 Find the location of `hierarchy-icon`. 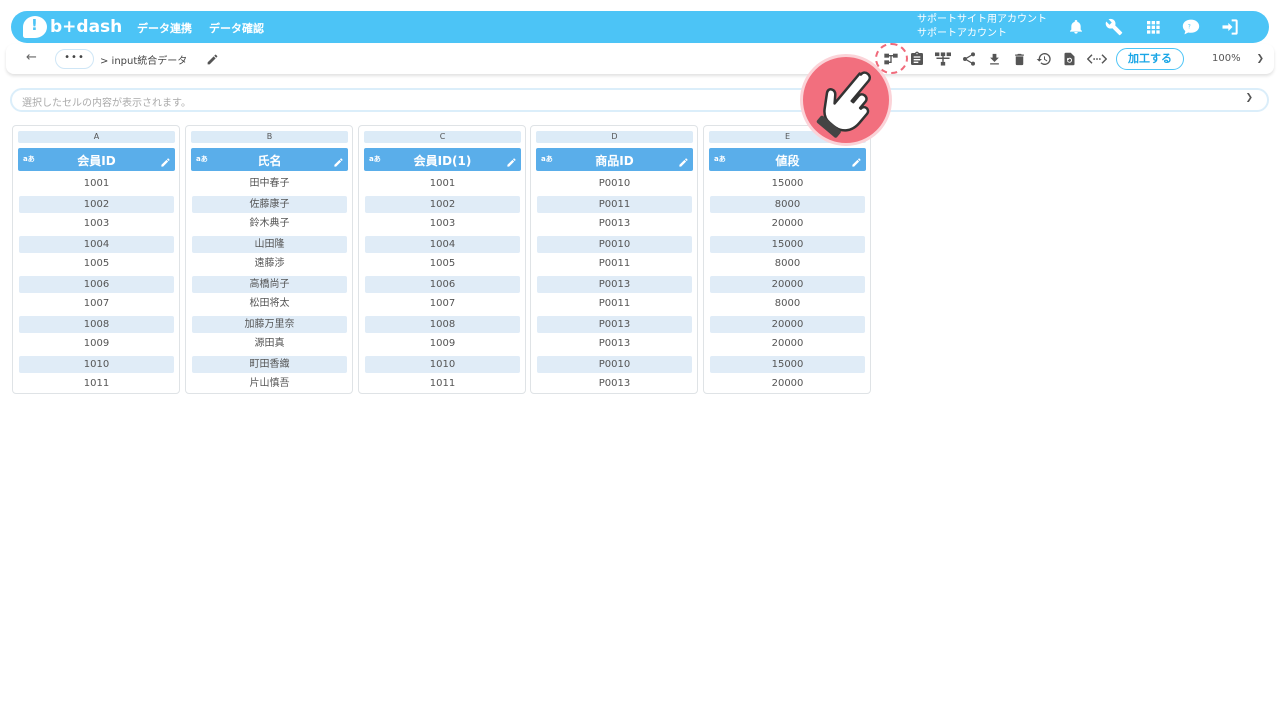

hierarchy-icon is located at coordinates (943, 59).